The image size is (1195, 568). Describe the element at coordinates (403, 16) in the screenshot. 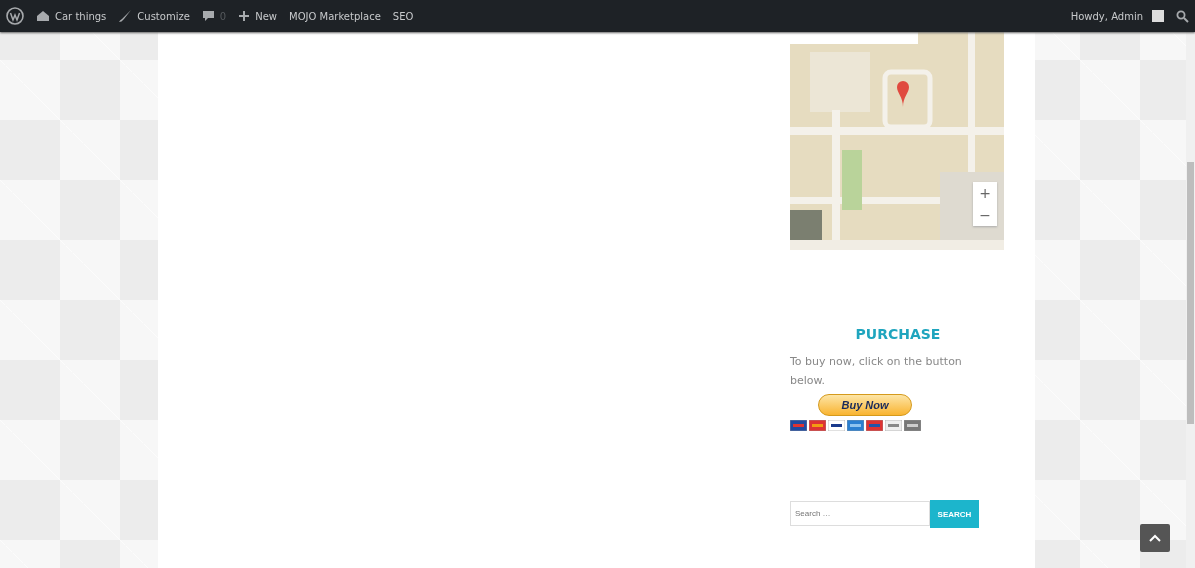

I see `admin-bar-link: SEO` at that location.